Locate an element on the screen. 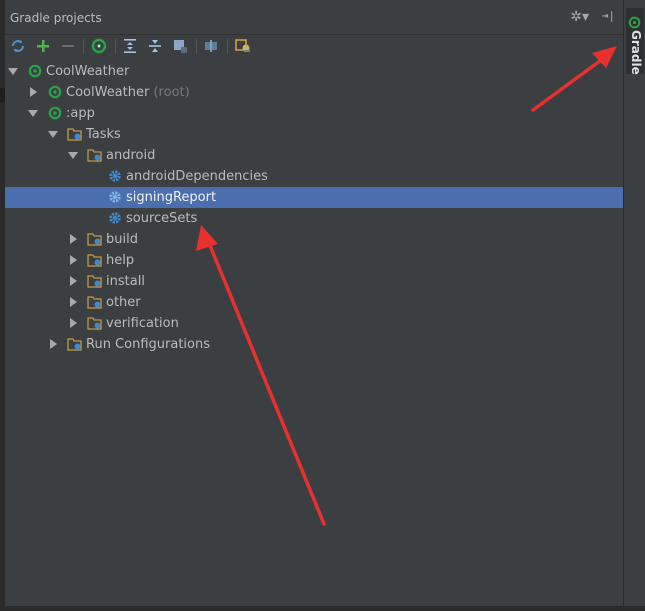  tree-label: help is located at coordinates (120, 260).